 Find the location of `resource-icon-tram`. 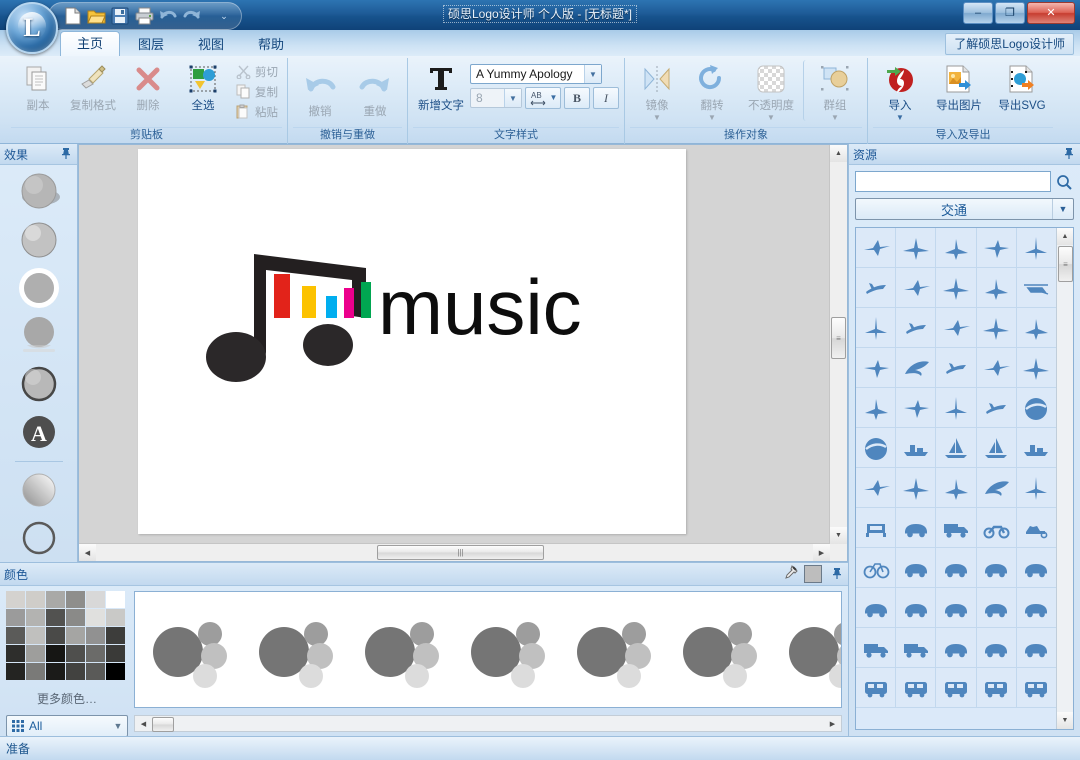

resource-icon-tram is located at coordinates (956, 688).